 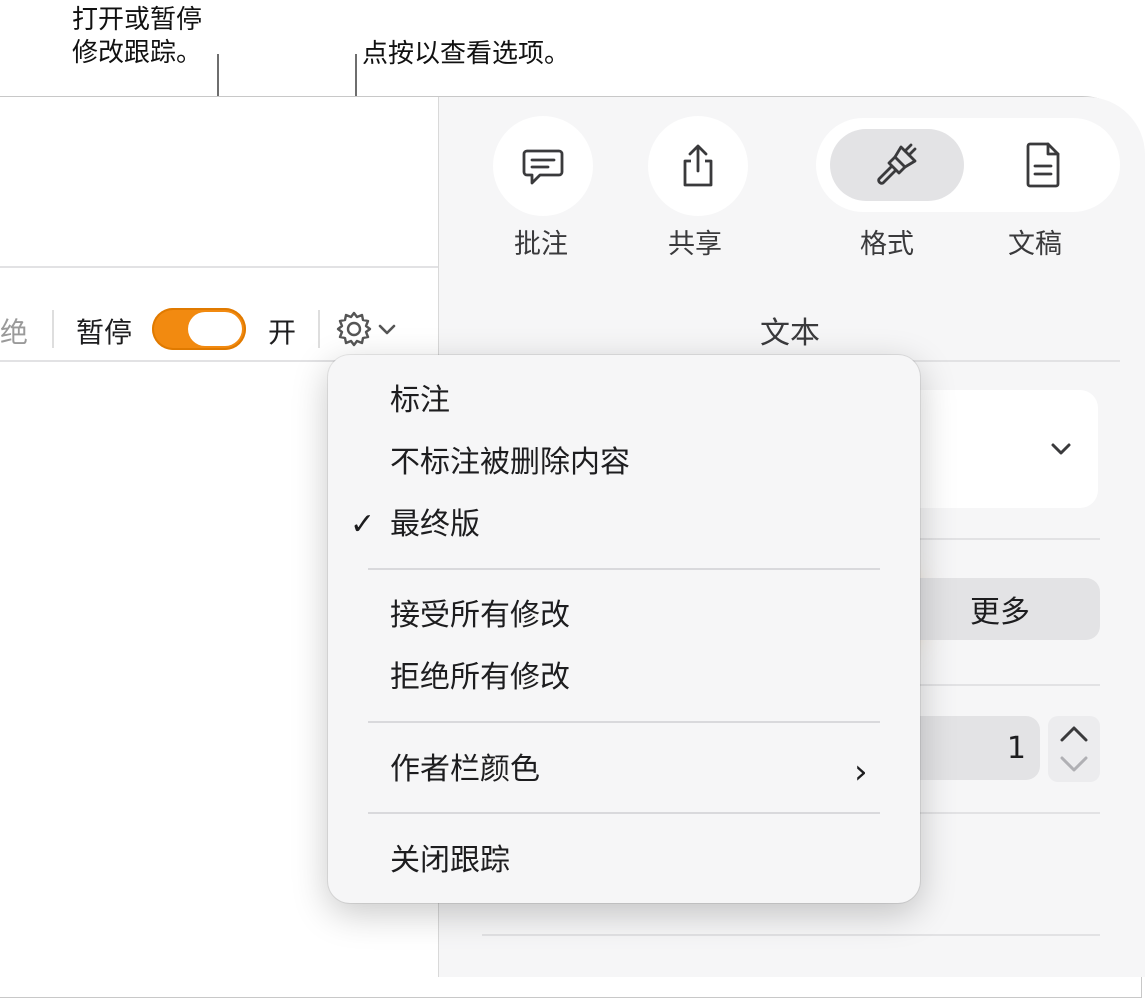 I want to click on track-changes-toggle, so click(x=199, y=329).